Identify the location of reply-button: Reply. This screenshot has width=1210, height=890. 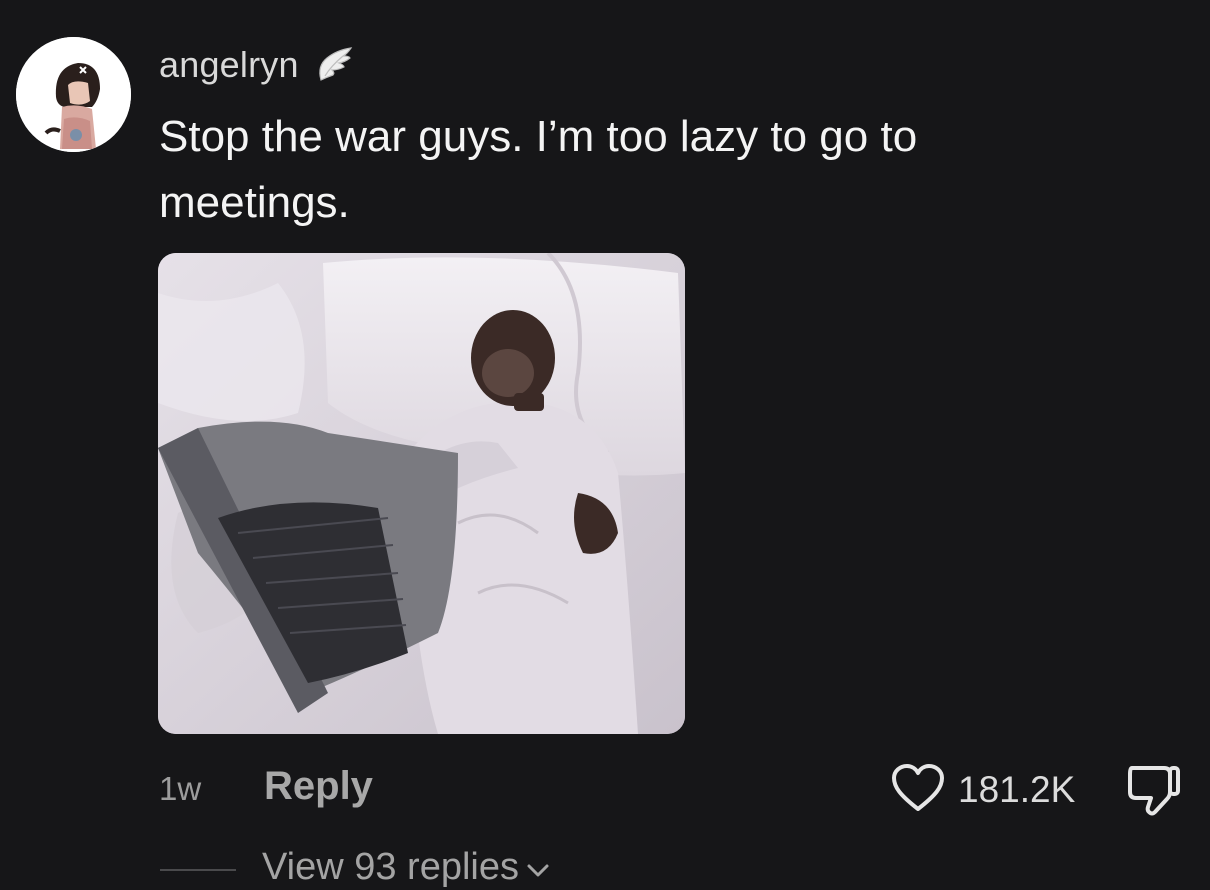
(318, 786).